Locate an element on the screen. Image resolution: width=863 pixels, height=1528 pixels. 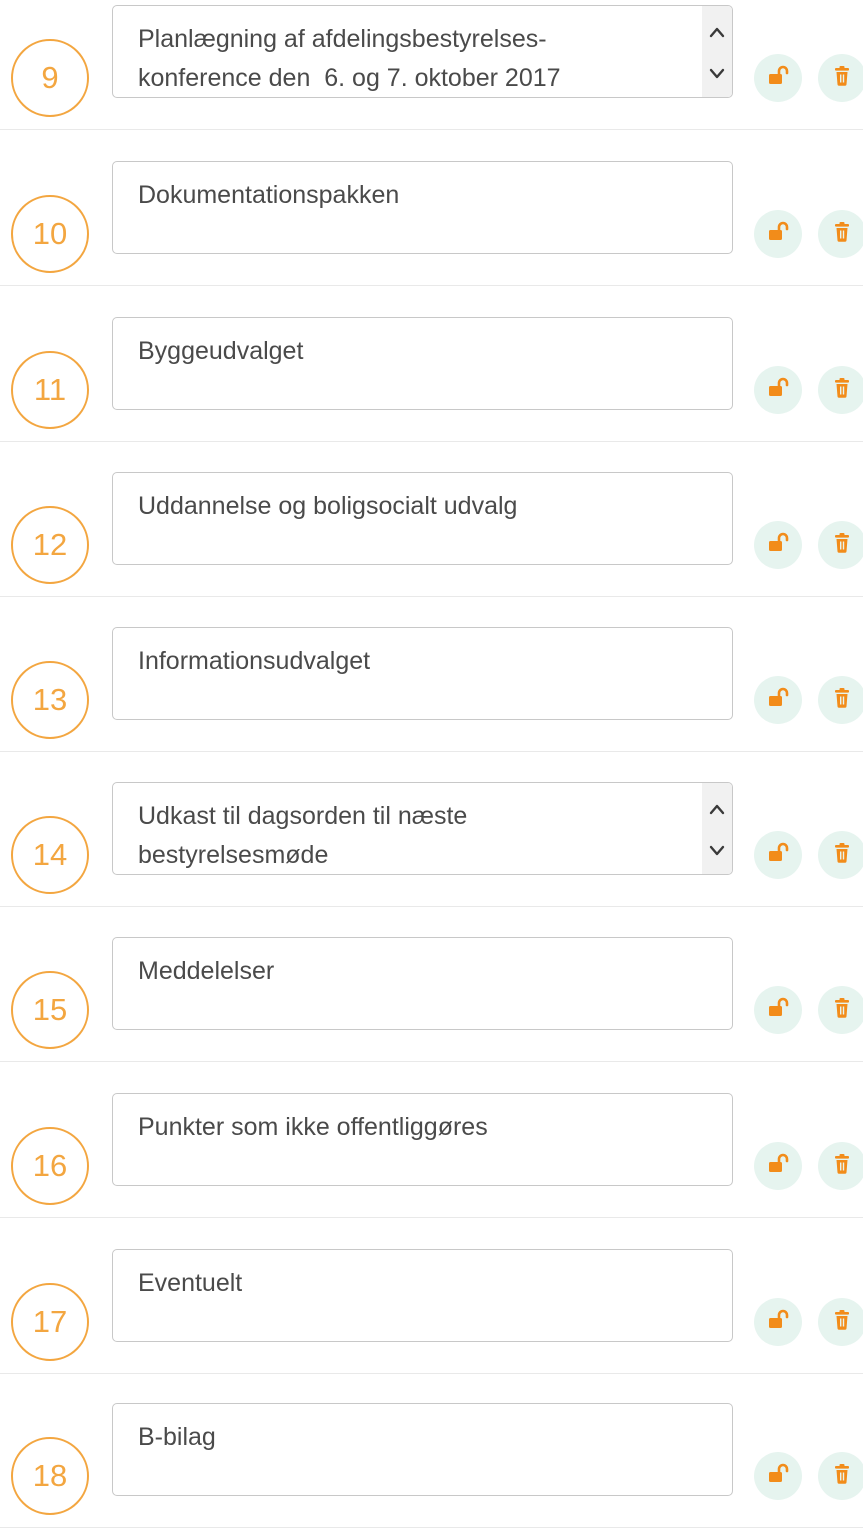
agenda-item-title-text: Punkter som ikke offentliggøres is located at coordinates (313, 1127).